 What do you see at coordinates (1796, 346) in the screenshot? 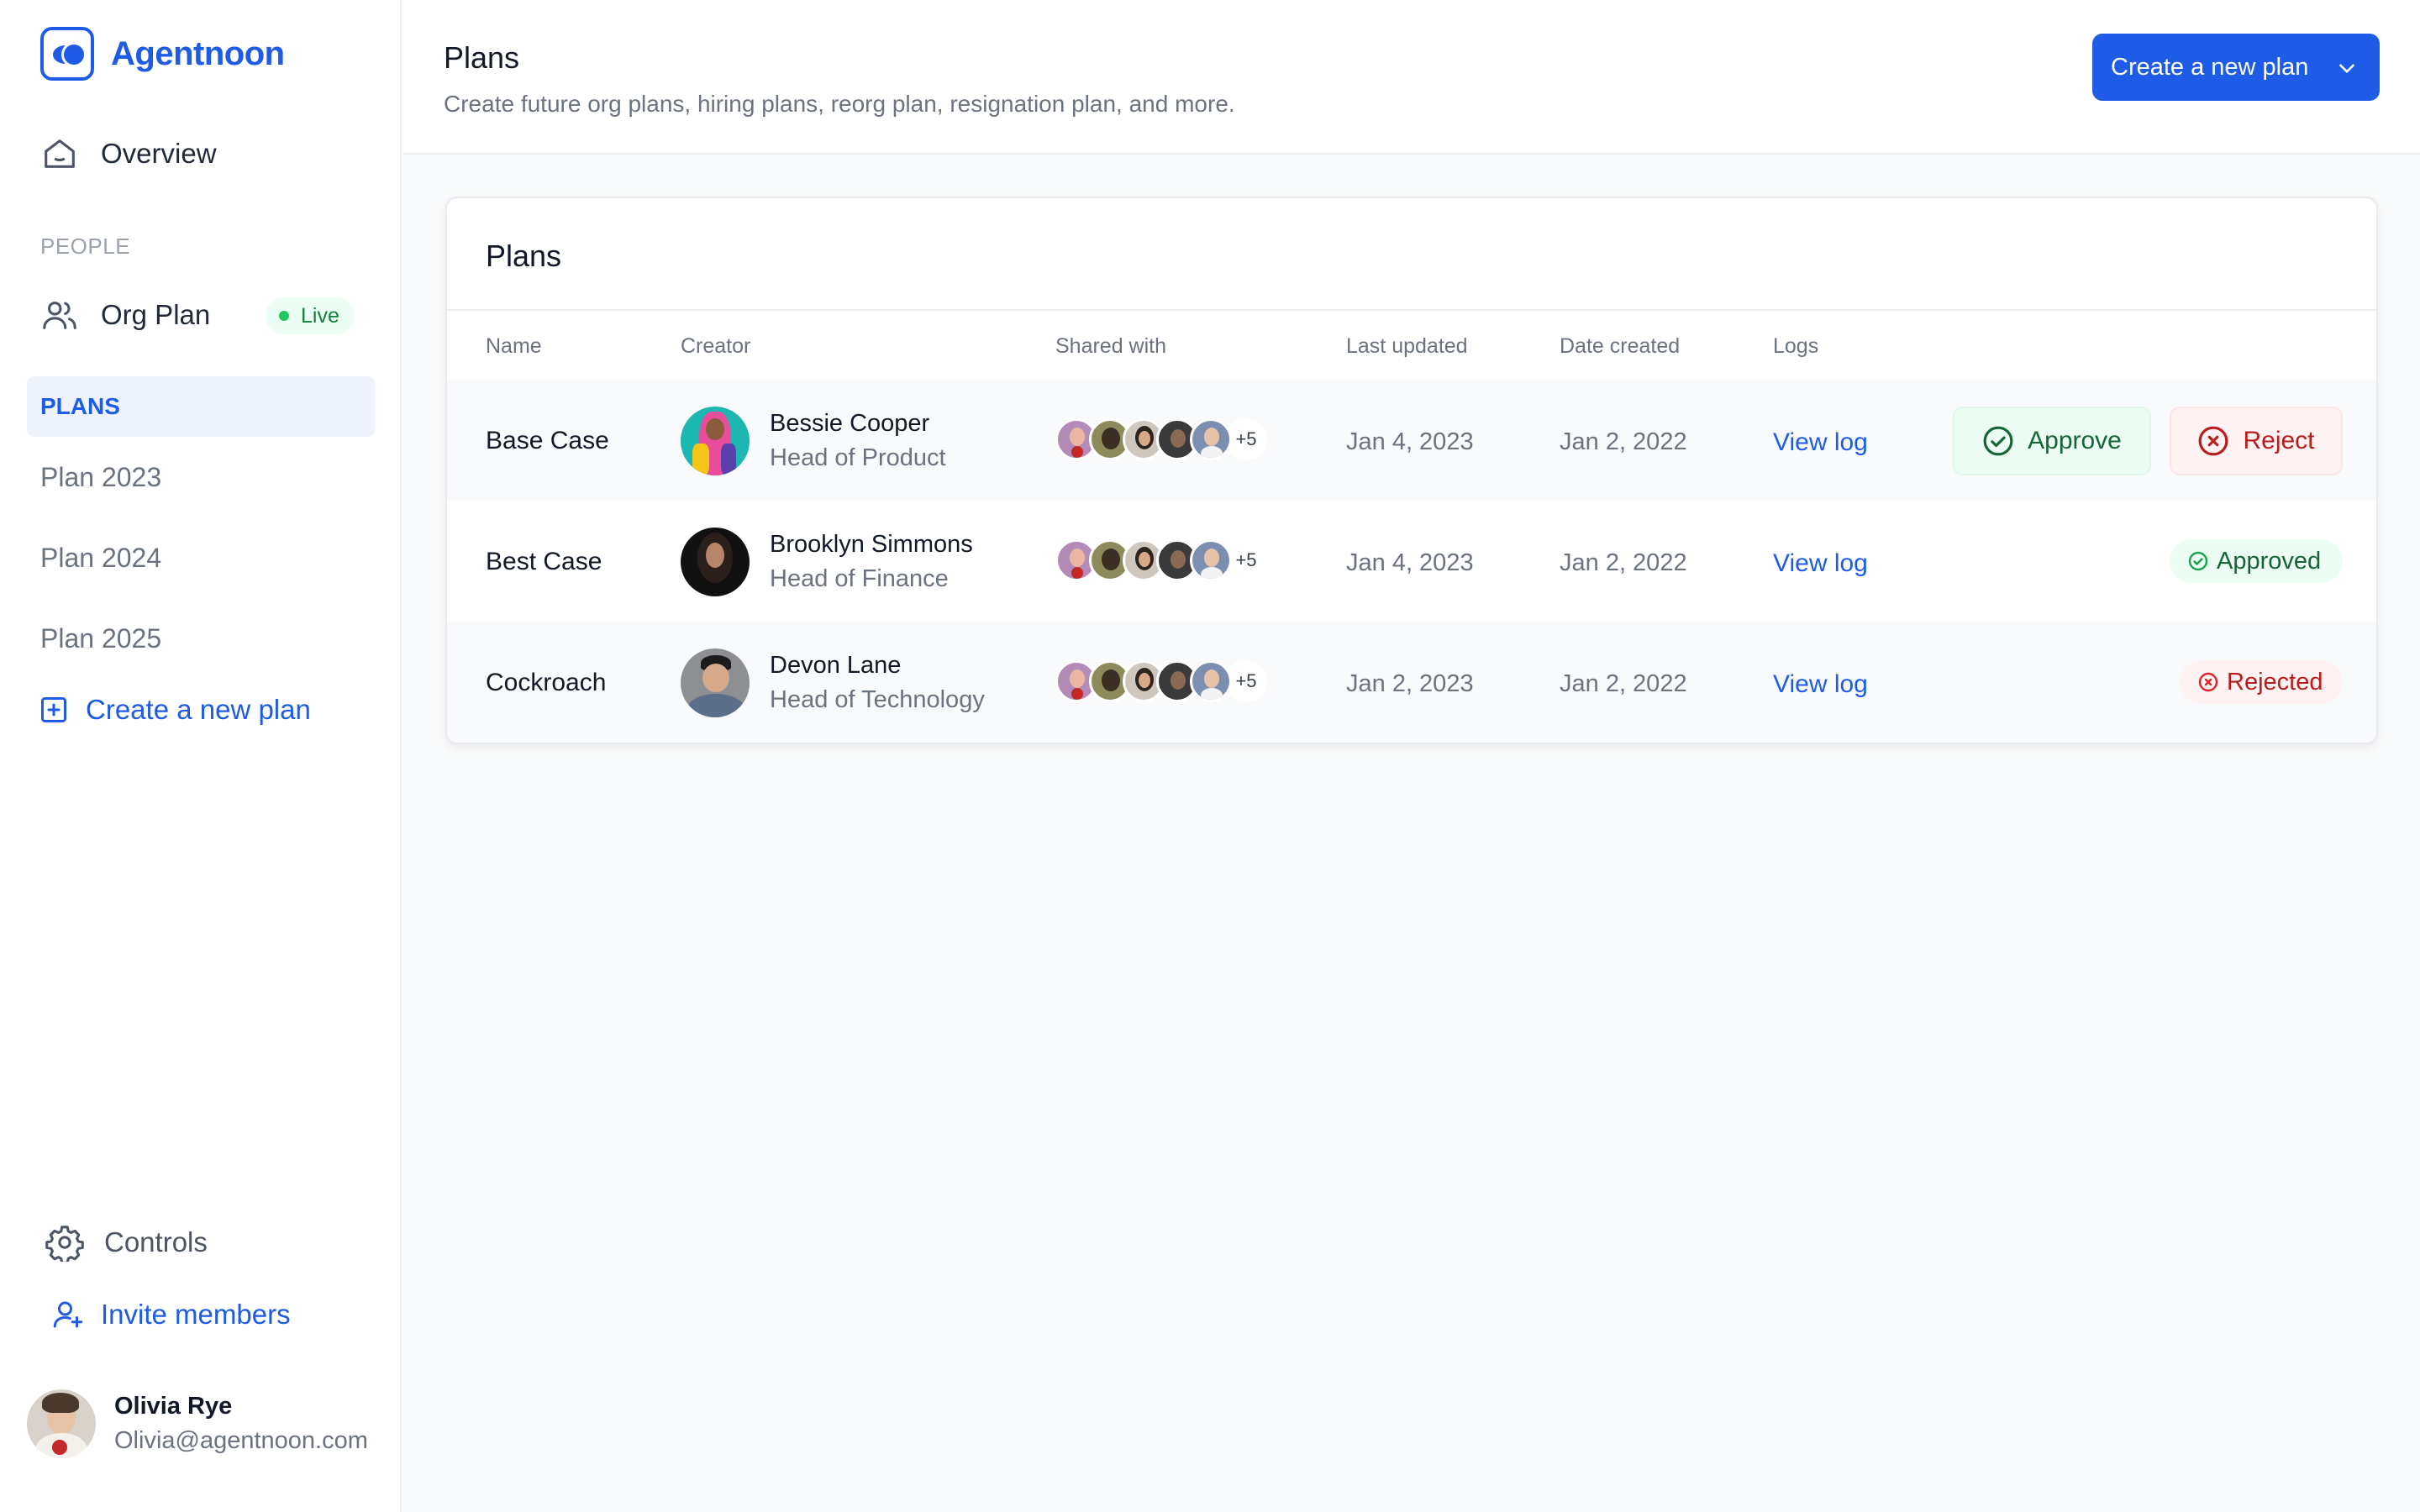
I see `column-header-logs: Logs` at bounding box center [1796, 346].